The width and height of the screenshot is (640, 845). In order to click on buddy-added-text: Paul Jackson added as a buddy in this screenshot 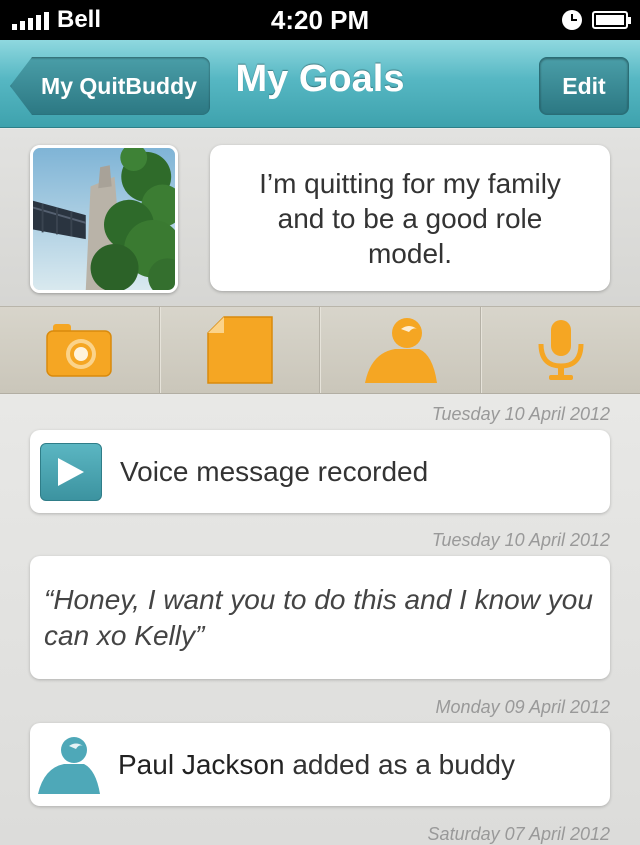, I will do `click(316, 765)`.